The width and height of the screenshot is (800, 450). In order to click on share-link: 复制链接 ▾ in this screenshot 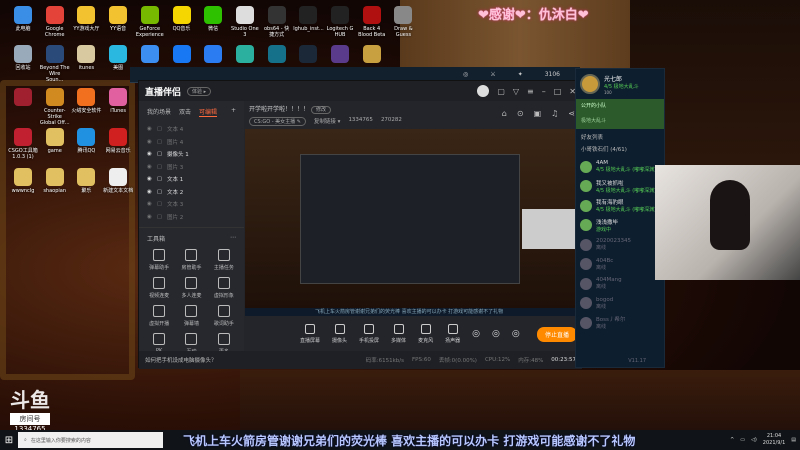, I will do `click(327, 121)`.